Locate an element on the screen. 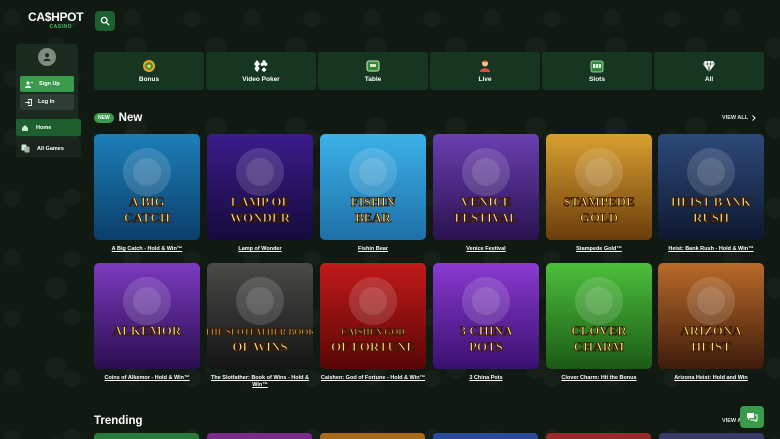  game-art-title: OF FORTUNE is located at coordinates (373, 346).